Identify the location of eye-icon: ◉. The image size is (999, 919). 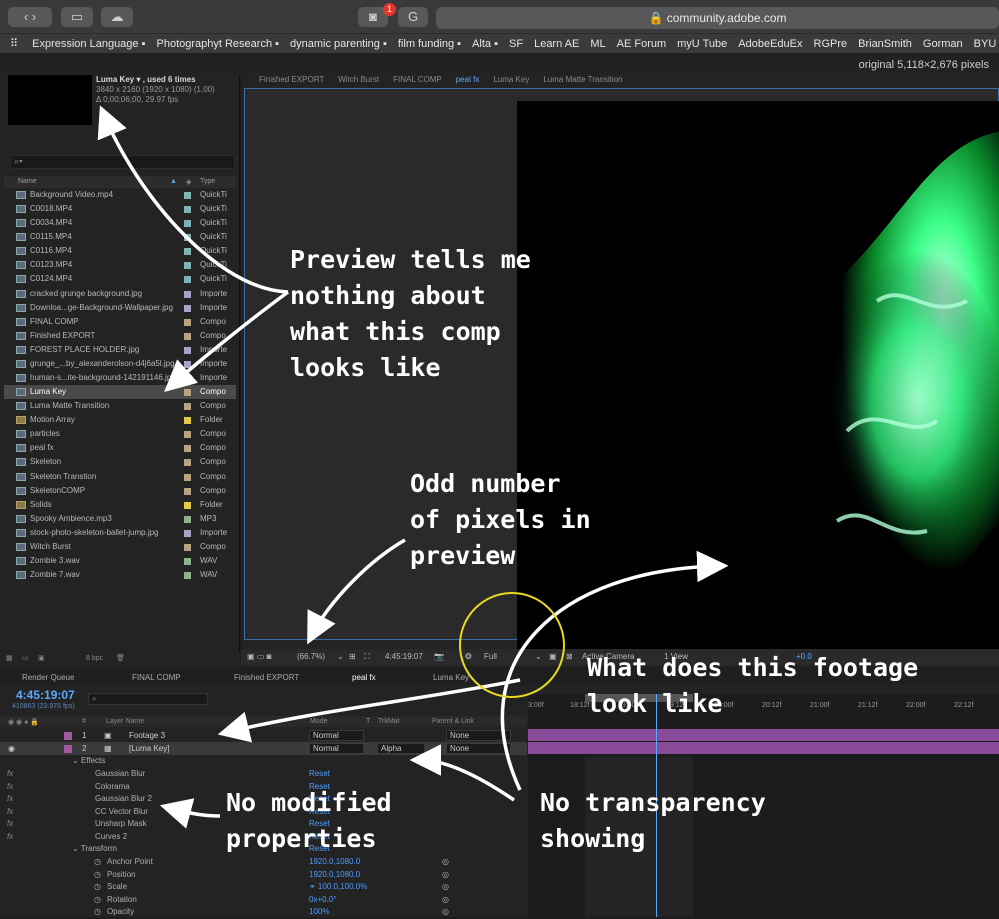
(11, 748).